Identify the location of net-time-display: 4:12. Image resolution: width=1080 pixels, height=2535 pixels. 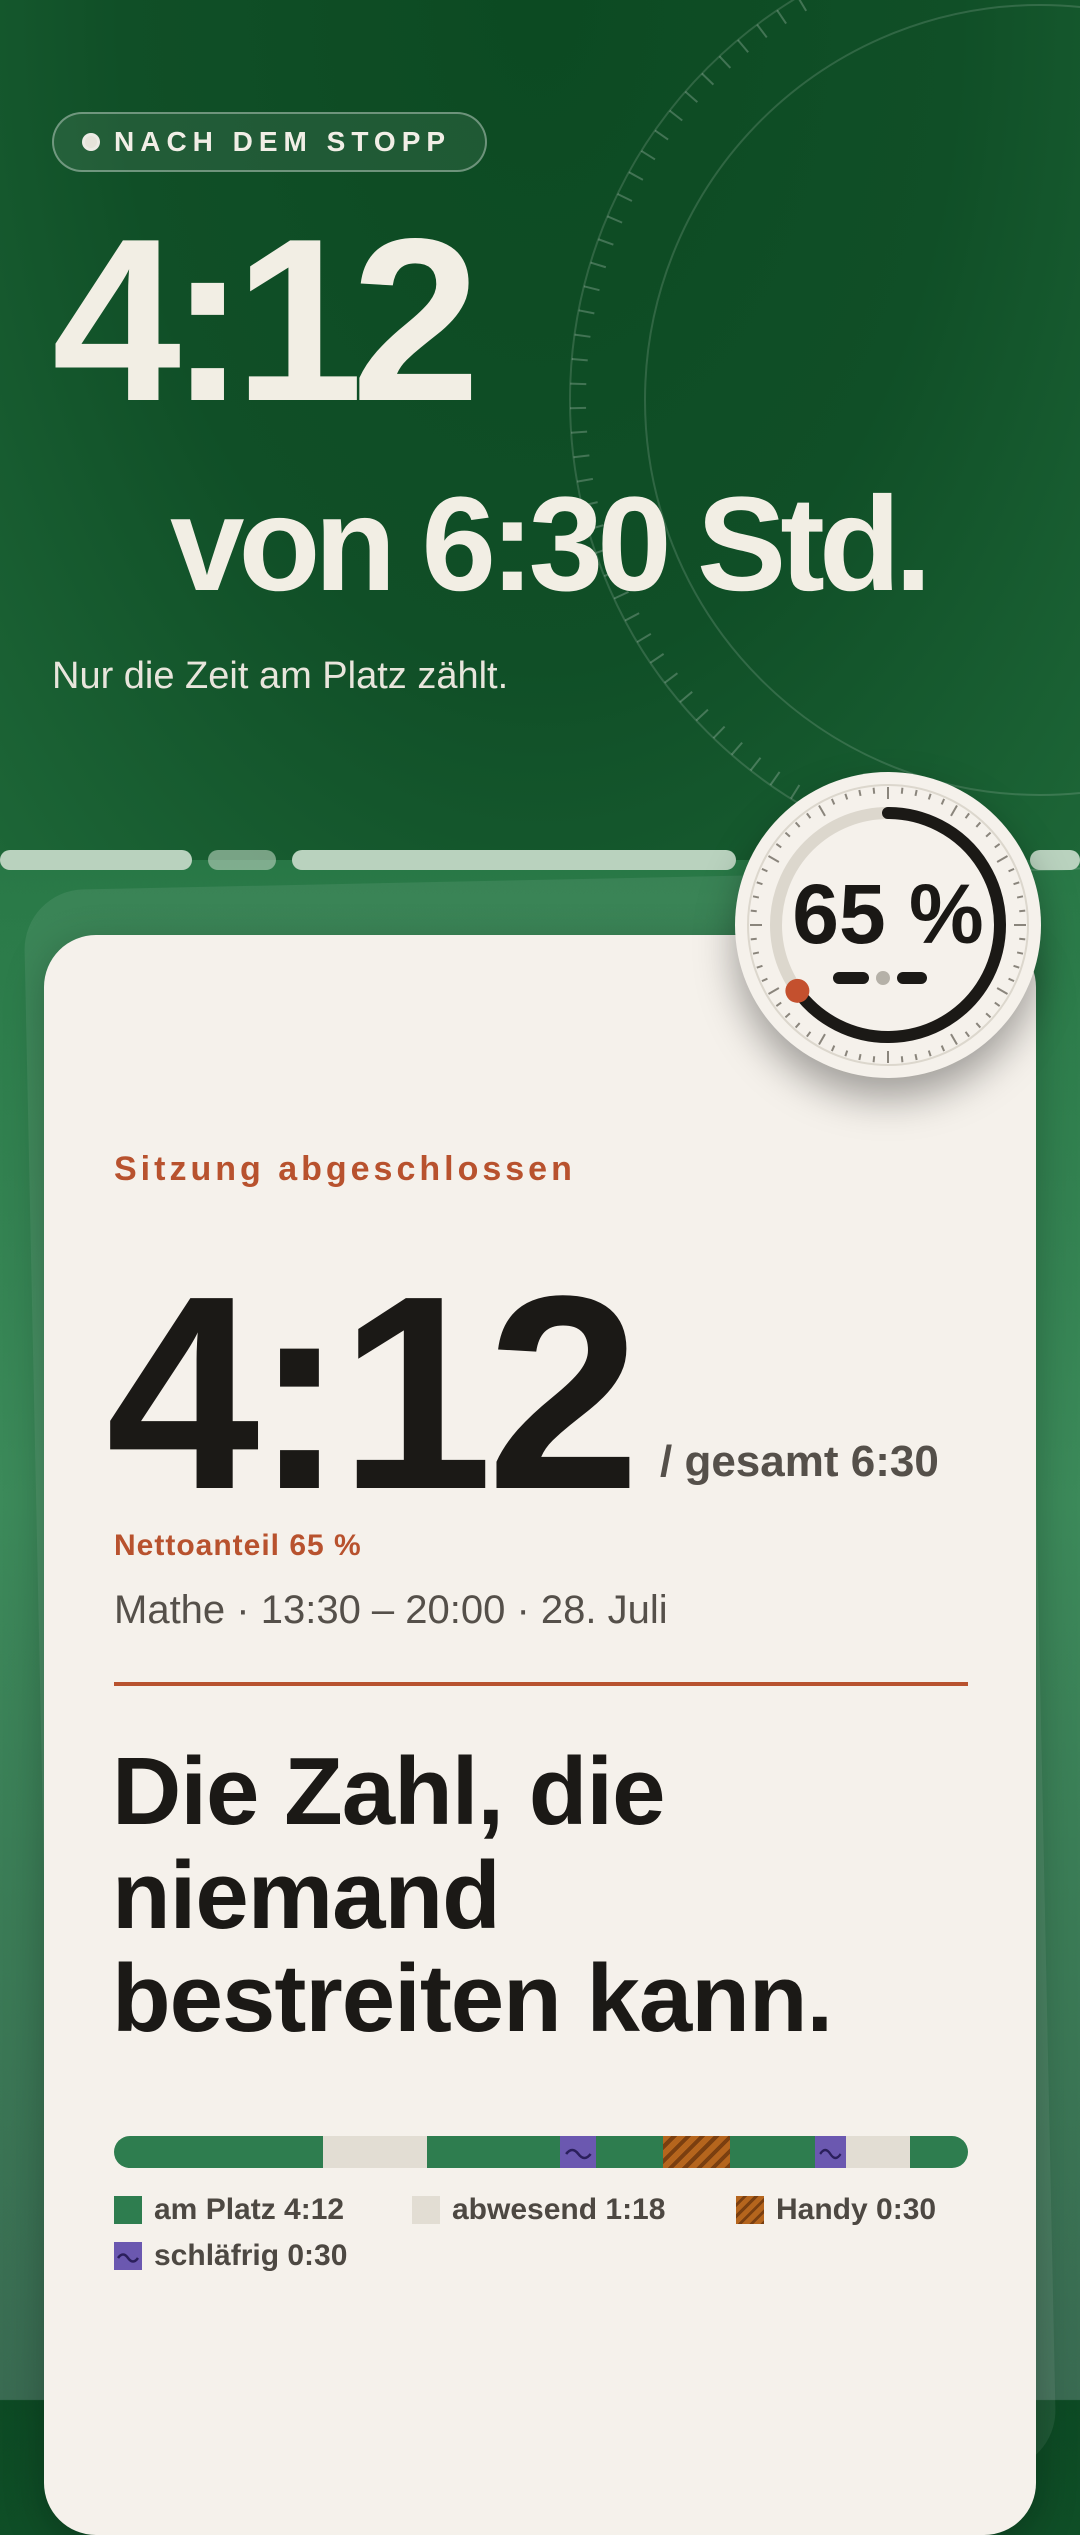
(370, 1393).